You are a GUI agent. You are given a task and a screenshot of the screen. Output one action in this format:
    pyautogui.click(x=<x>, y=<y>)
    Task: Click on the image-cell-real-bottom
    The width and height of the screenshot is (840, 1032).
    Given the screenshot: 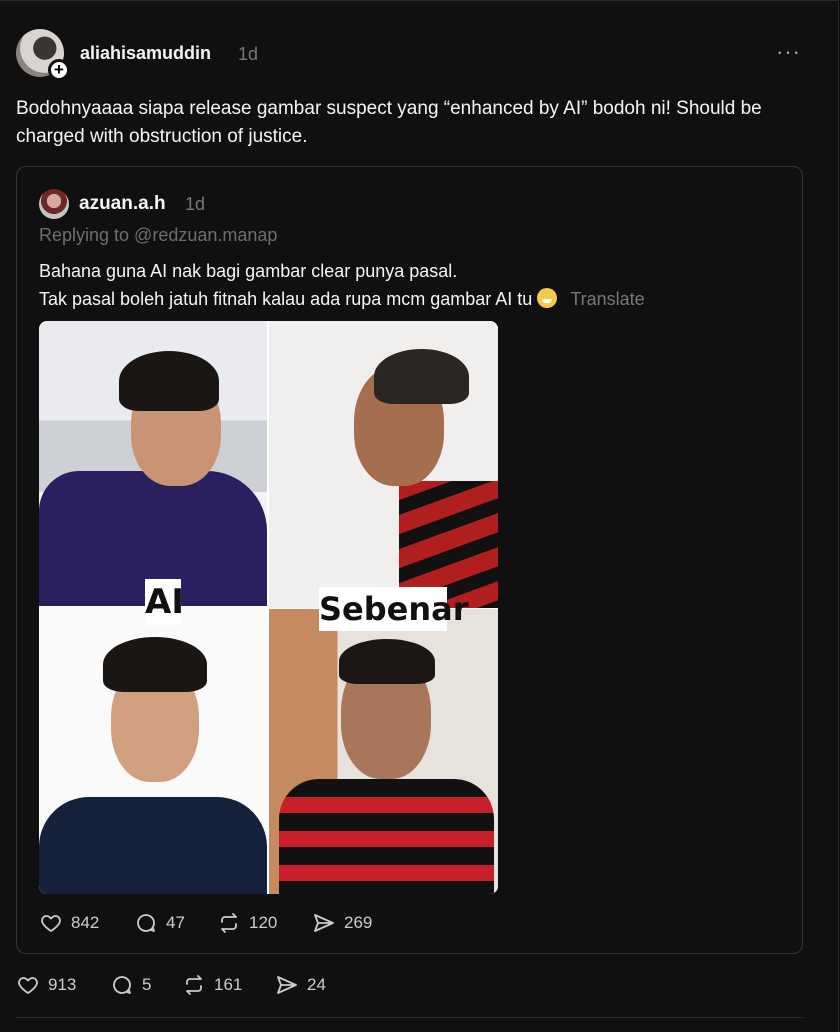 What is the action you would take?
    pyautogui.click(x=383, y=751)
    